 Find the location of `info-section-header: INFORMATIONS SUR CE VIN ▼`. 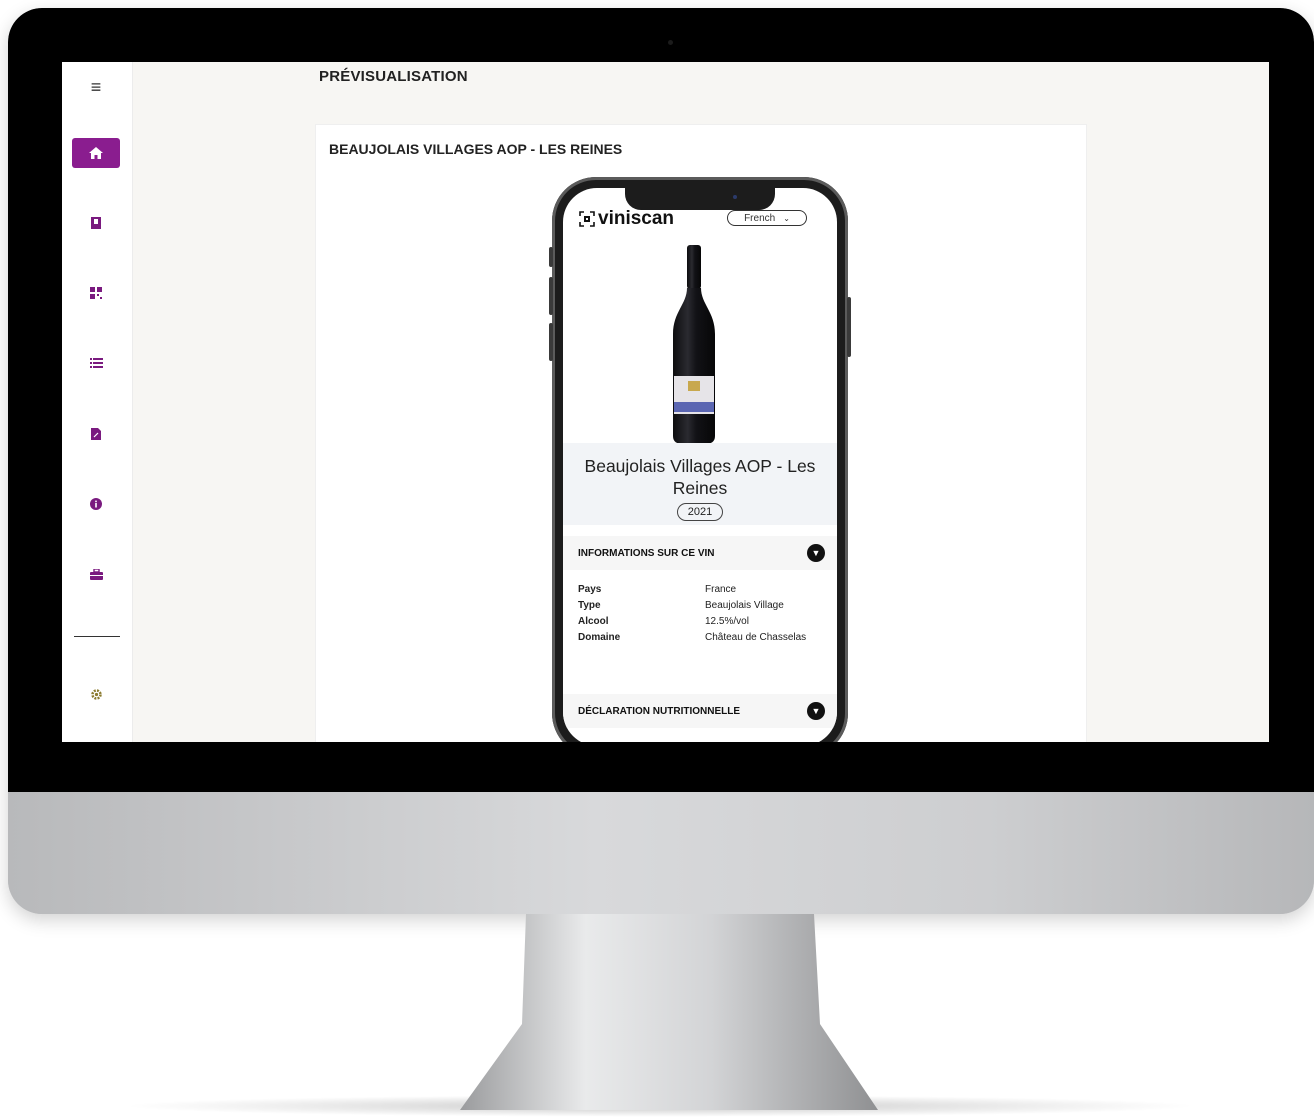

info-section-header: INFORMATIONS SUR CE VIN ▼ is located at coordinates (700, 553).